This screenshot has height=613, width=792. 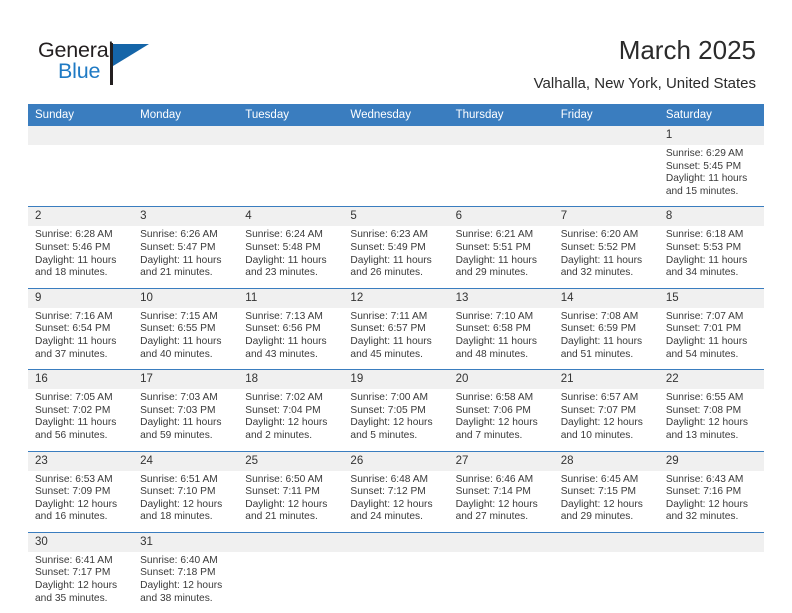 What do you see at coordinates (74, 560) in the screenshot?
I see `sunrise-text: Sunrise: 6:41 AM` at bounding box center [74, 560].